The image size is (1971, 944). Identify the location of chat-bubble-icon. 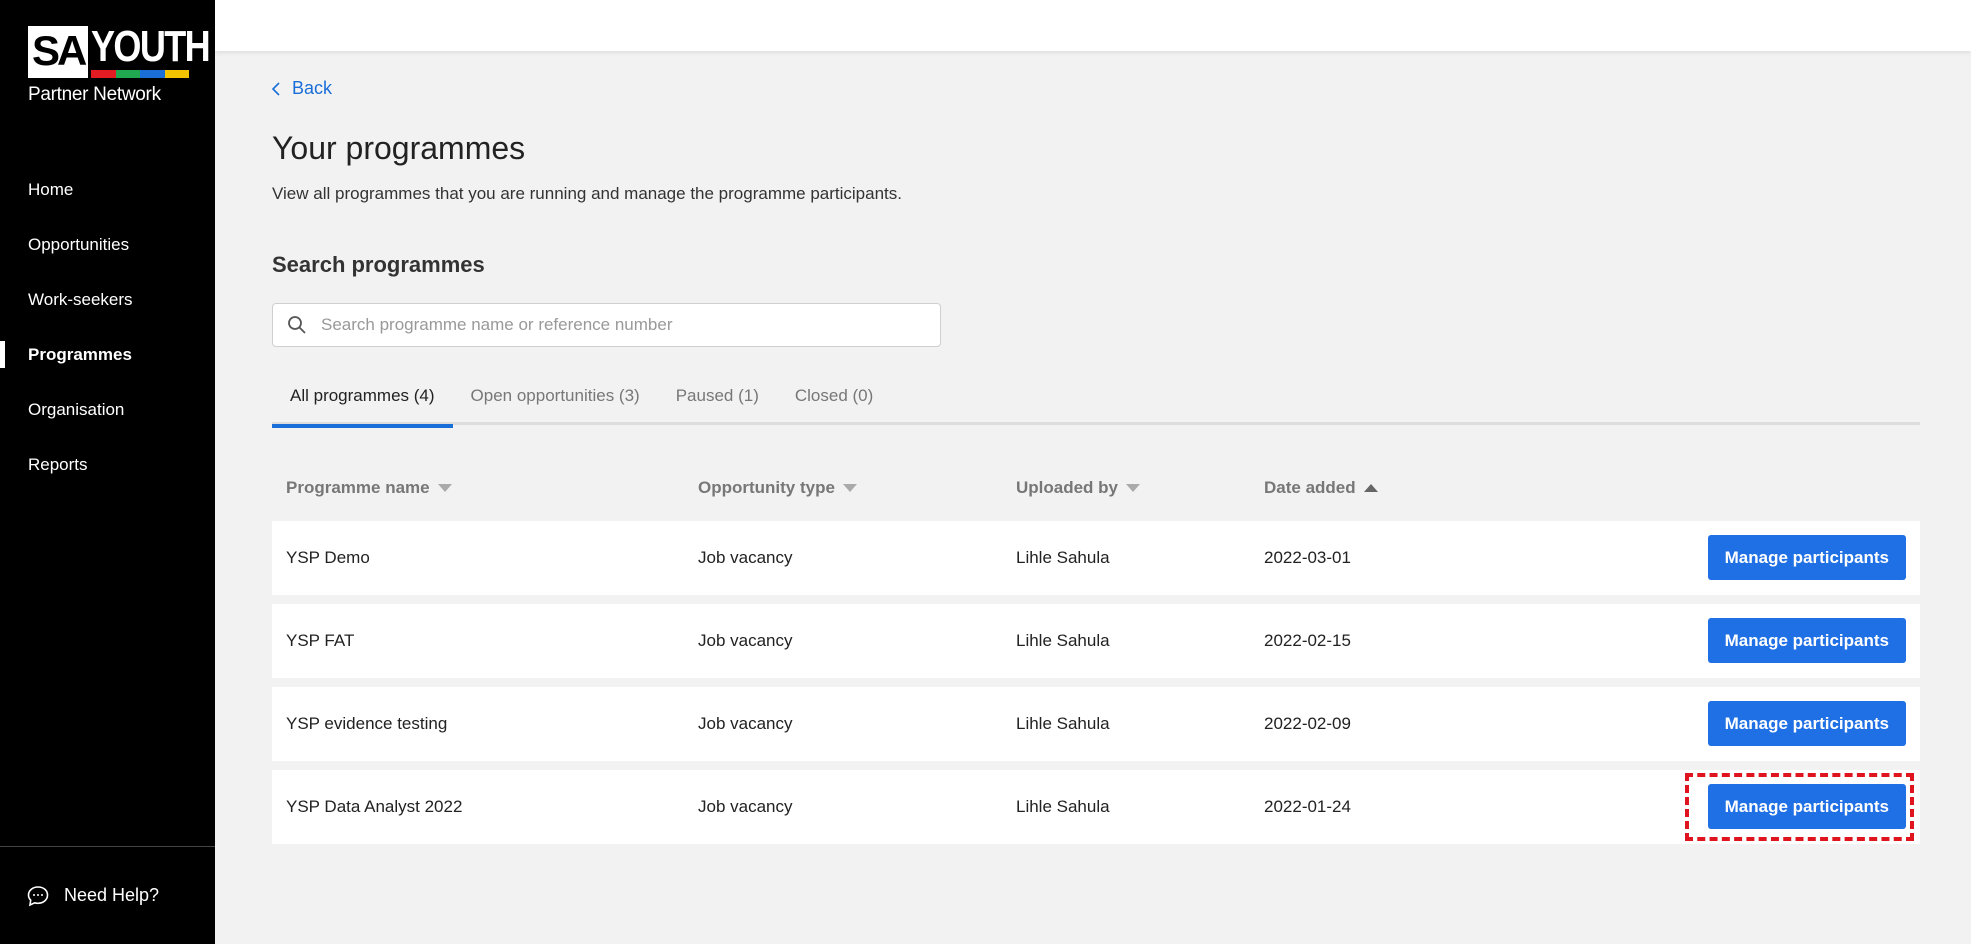
(38, 895).